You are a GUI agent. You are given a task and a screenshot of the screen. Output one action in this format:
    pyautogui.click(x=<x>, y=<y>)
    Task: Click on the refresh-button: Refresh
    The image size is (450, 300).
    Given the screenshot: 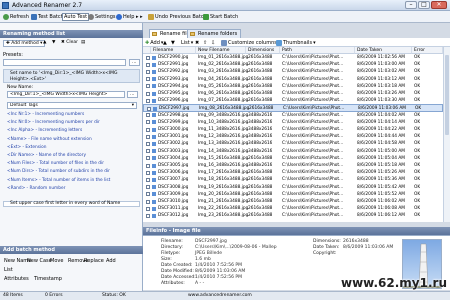 What is the action you would take?
    pyautogui.click(x=16, y=17)
    